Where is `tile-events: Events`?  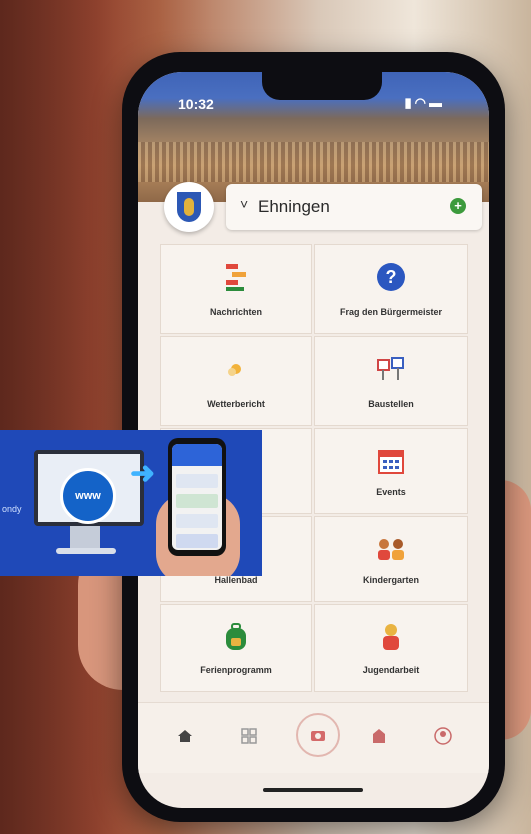 tile-events: Events is located at coordinates (391, 471).